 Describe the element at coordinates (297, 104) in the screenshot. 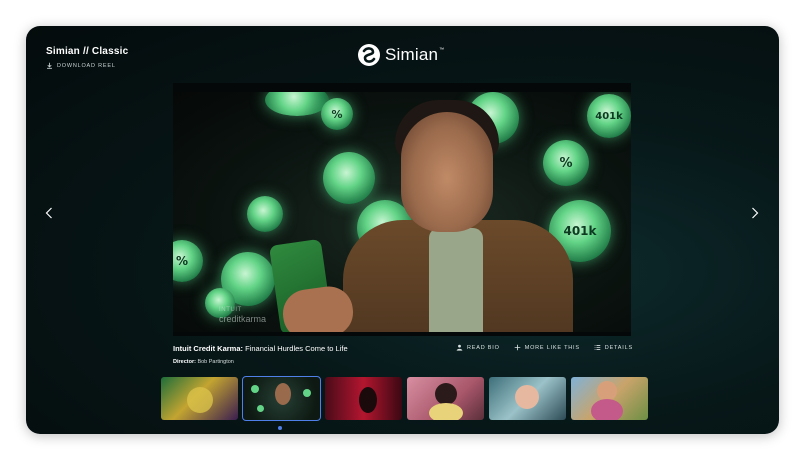

I see `glow-bubble` at that location.